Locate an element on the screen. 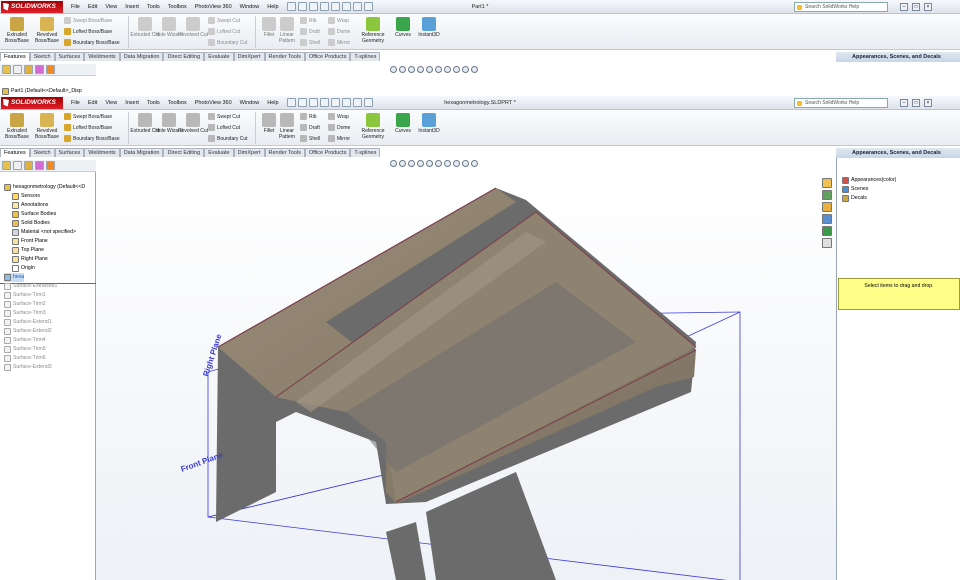 This screenshot has height=580, width=960. tab-weldments: Weldments is located at coordinates (102, 56).